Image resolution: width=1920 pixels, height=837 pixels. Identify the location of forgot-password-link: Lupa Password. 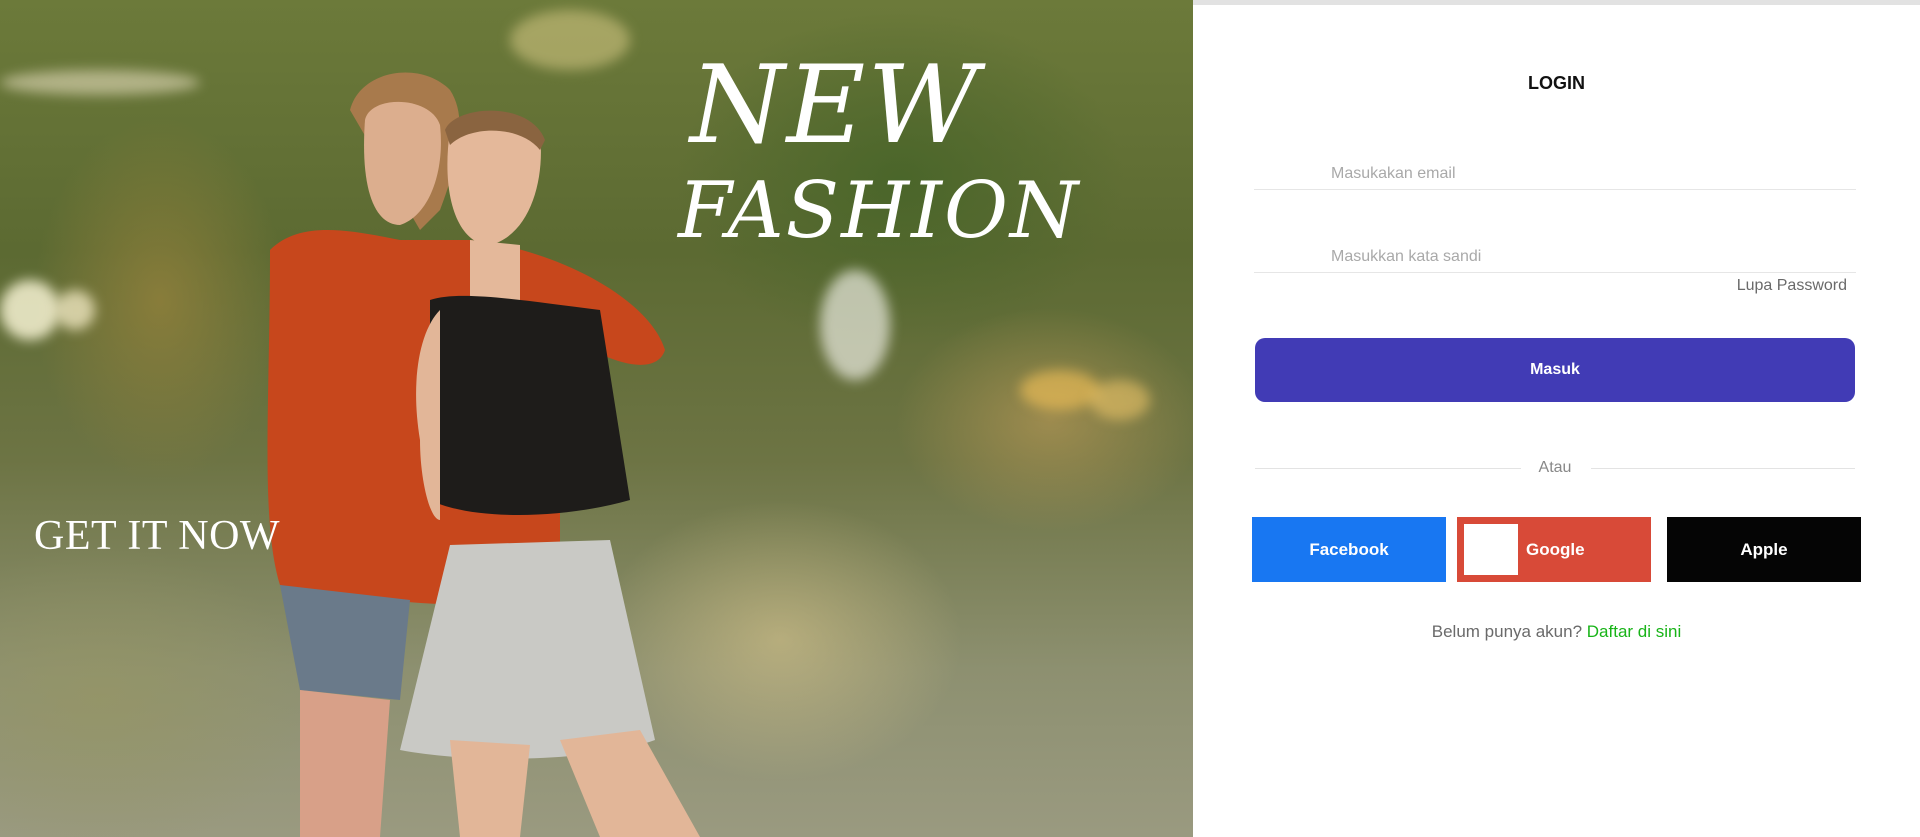
(1792, 286).